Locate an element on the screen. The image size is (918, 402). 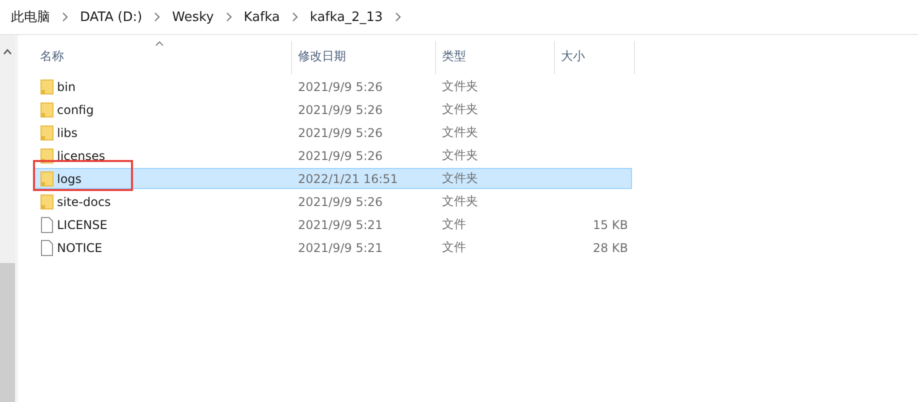
file-row: NOTICE 2021/9/9 5:21 文件 28 KB is located at coordinates (333, 247).